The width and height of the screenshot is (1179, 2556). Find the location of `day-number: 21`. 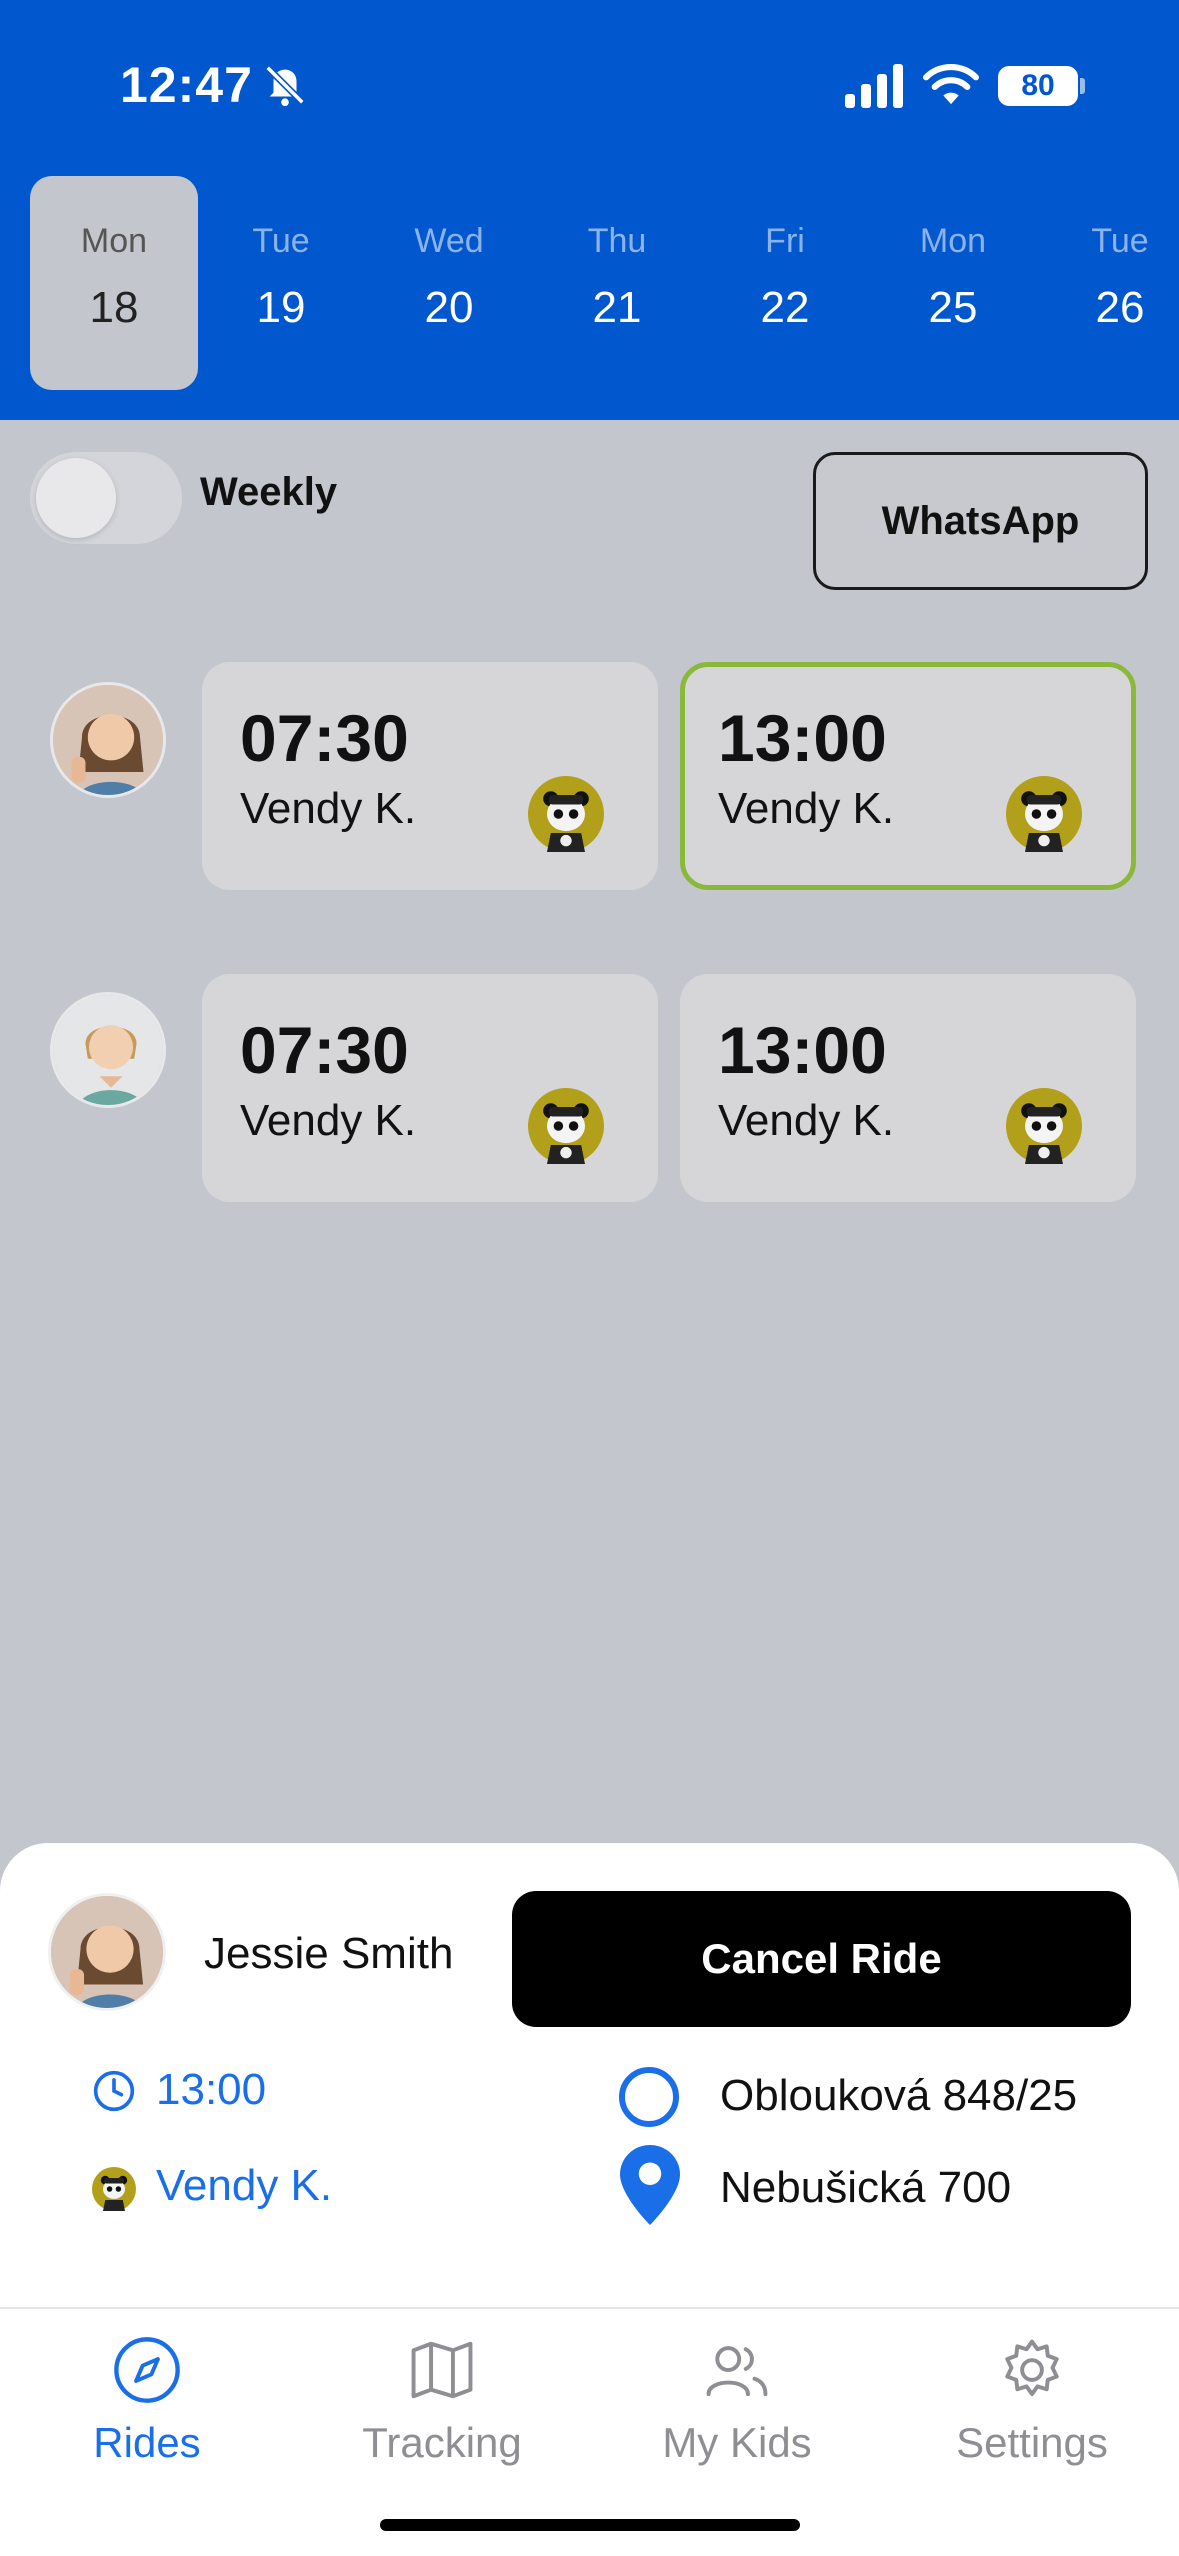

day-number: 21 is located at coordinates (617, 307).